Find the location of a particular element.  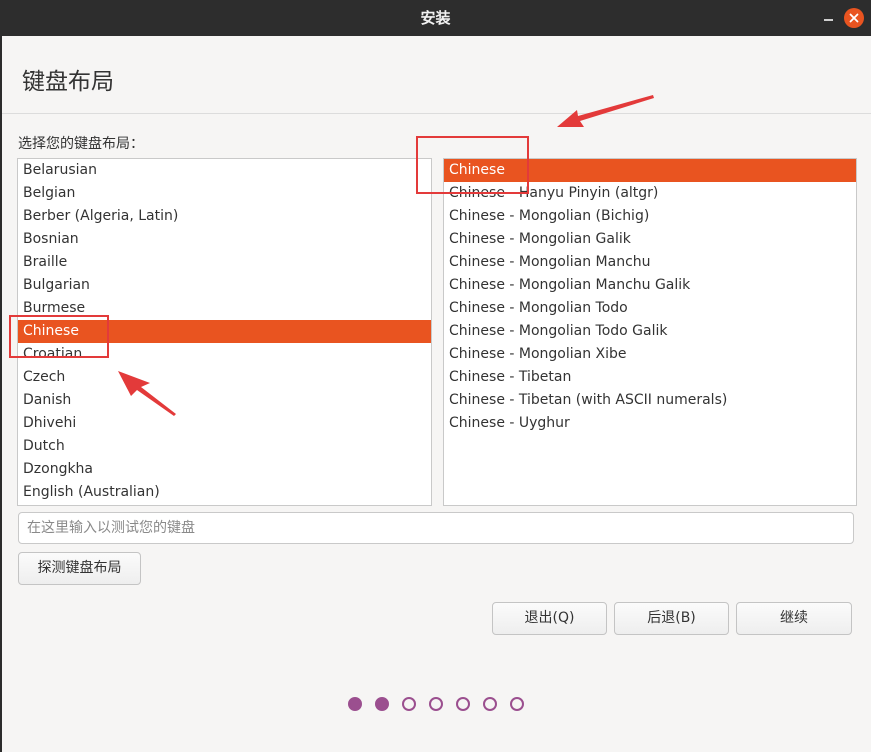

variant-list-item: Chinese - Mongolian Xibe is located at coordinates (650, 354).